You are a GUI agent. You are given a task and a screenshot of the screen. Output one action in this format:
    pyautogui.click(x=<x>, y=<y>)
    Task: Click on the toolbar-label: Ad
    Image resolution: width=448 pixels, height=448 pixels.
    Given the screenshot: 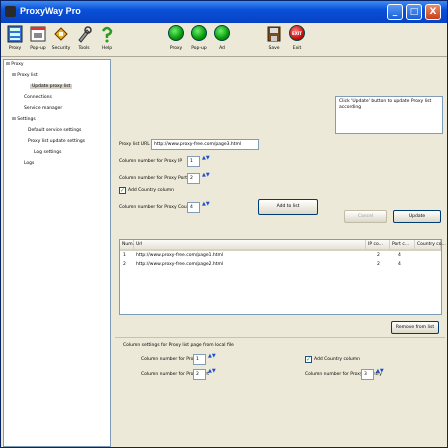 What is the action you would take?
    pyautogui.click(x=222, y=48)
    